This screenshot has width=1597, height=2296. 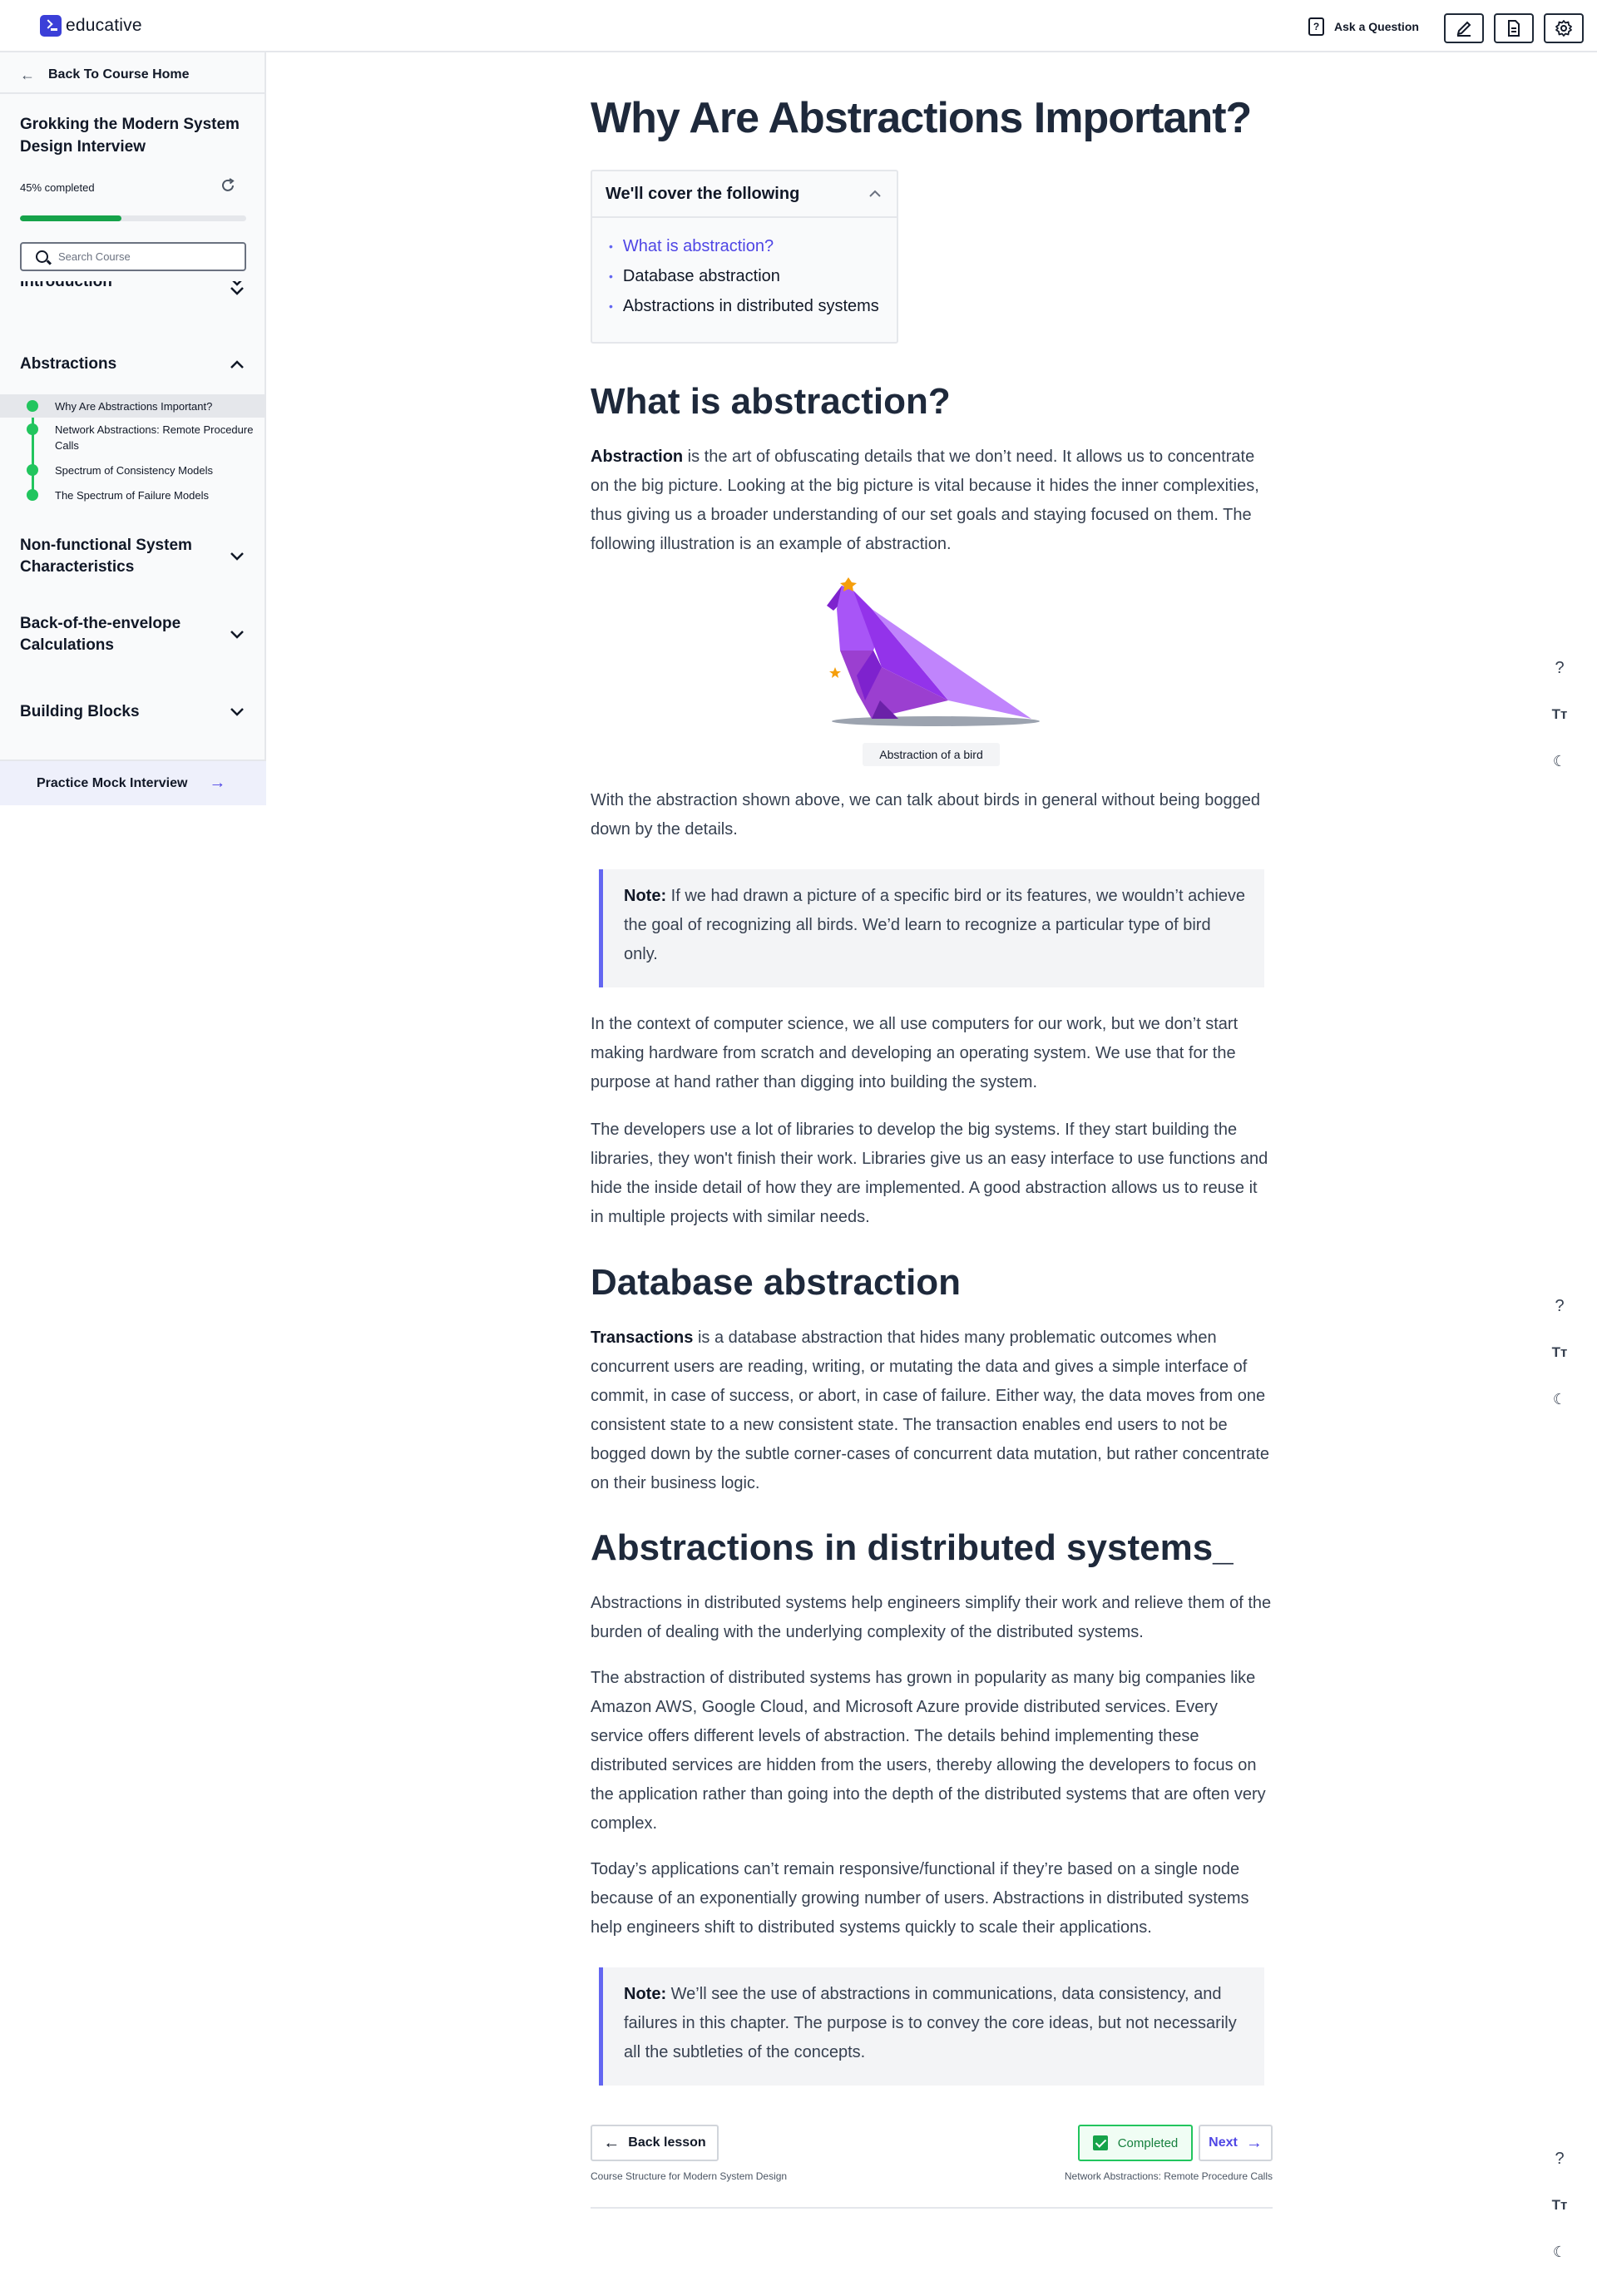 What do you see at coordinates (667, 2142) in the screenshot?
I see `back-lesson-label: Back lesson` at bounding box center [667, 2142].